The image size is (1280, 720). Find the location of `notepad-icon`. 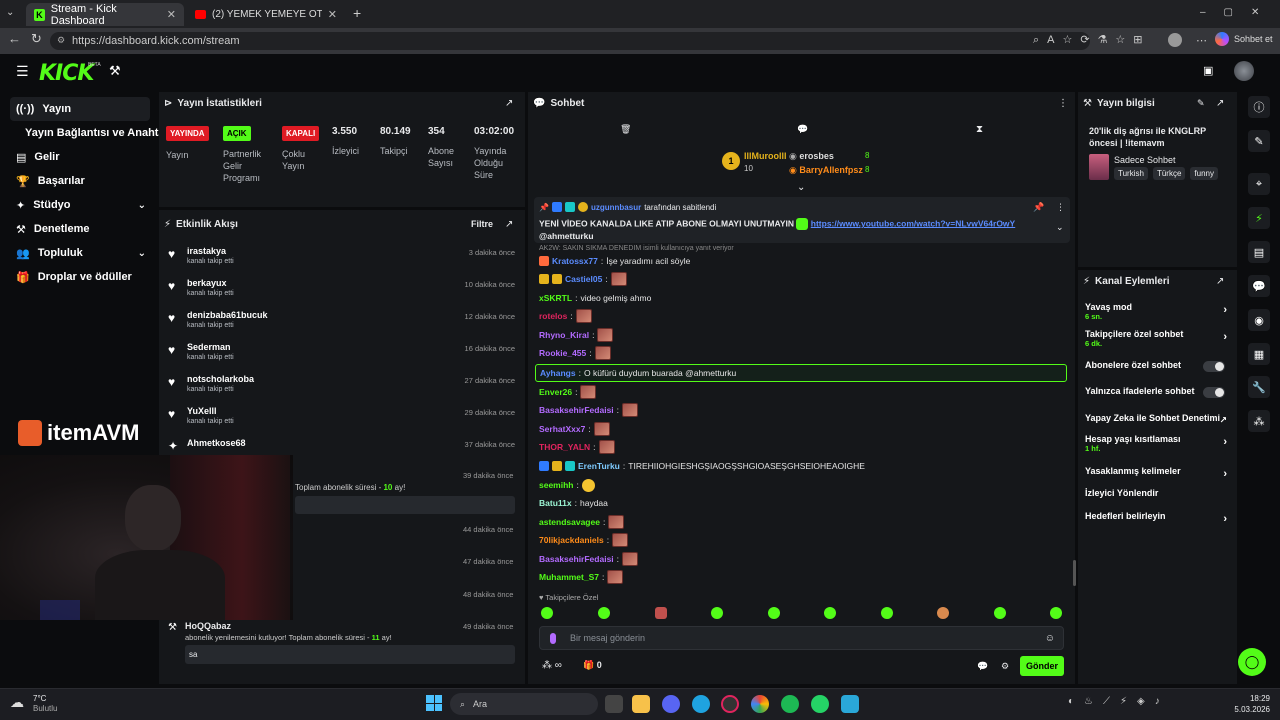

notepad-icon is located at coordinates (850, 704).